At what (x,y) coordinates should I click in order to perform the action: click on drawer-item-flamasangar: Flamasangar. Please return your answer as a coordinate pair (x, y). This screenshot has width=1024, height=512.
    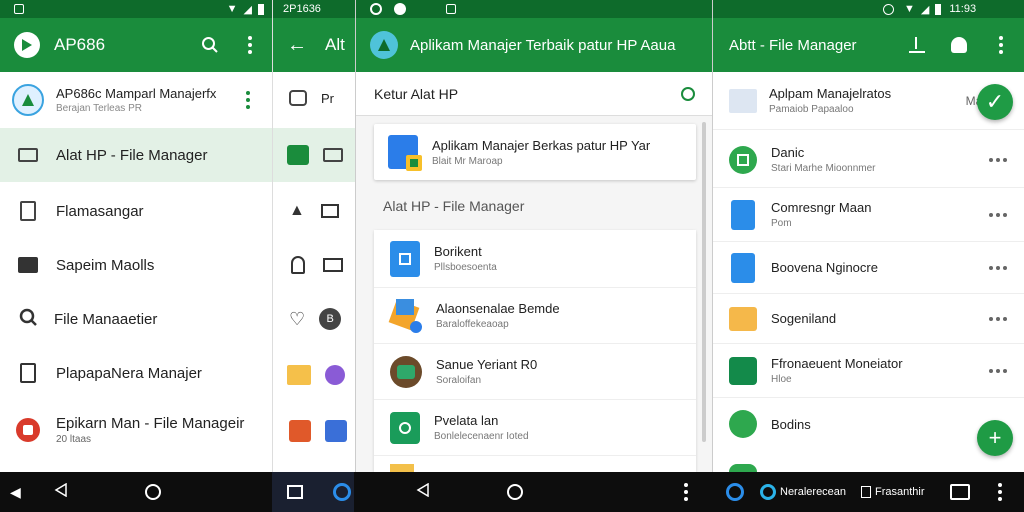
    Looking at the image, I should click on (136, 211).